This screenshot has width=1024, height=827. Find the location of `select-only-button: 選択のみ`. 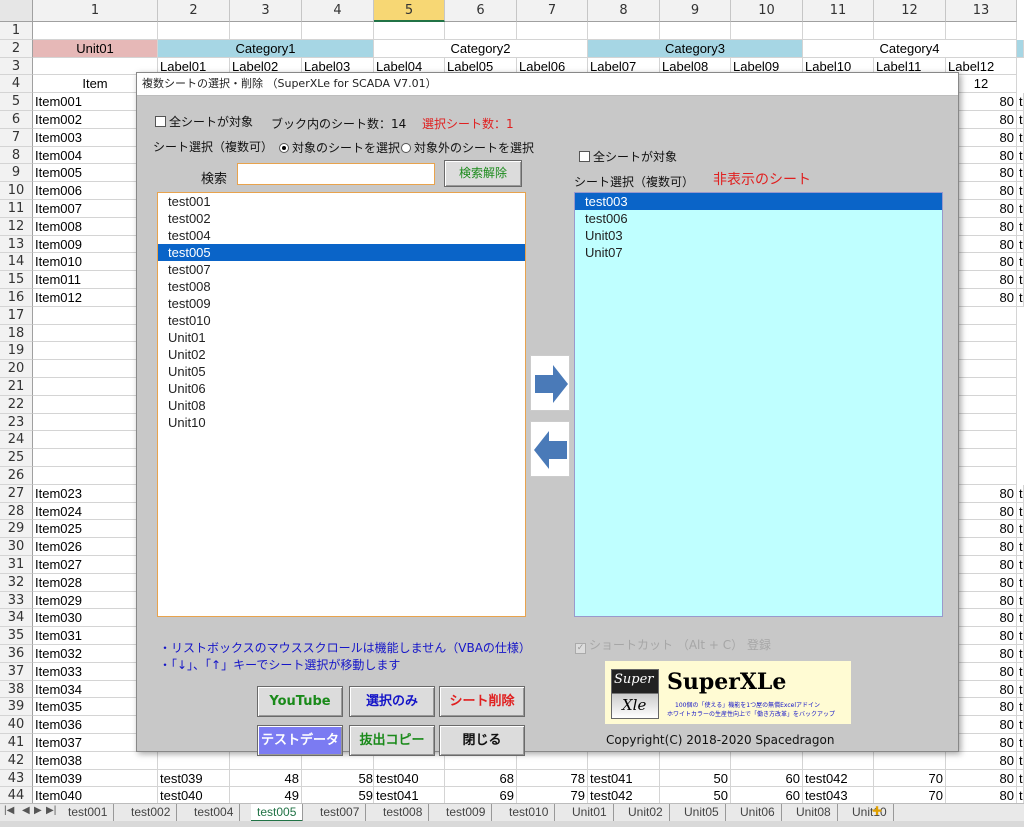

select-only-button: 選択のみ is located at coordinates (392, 701).